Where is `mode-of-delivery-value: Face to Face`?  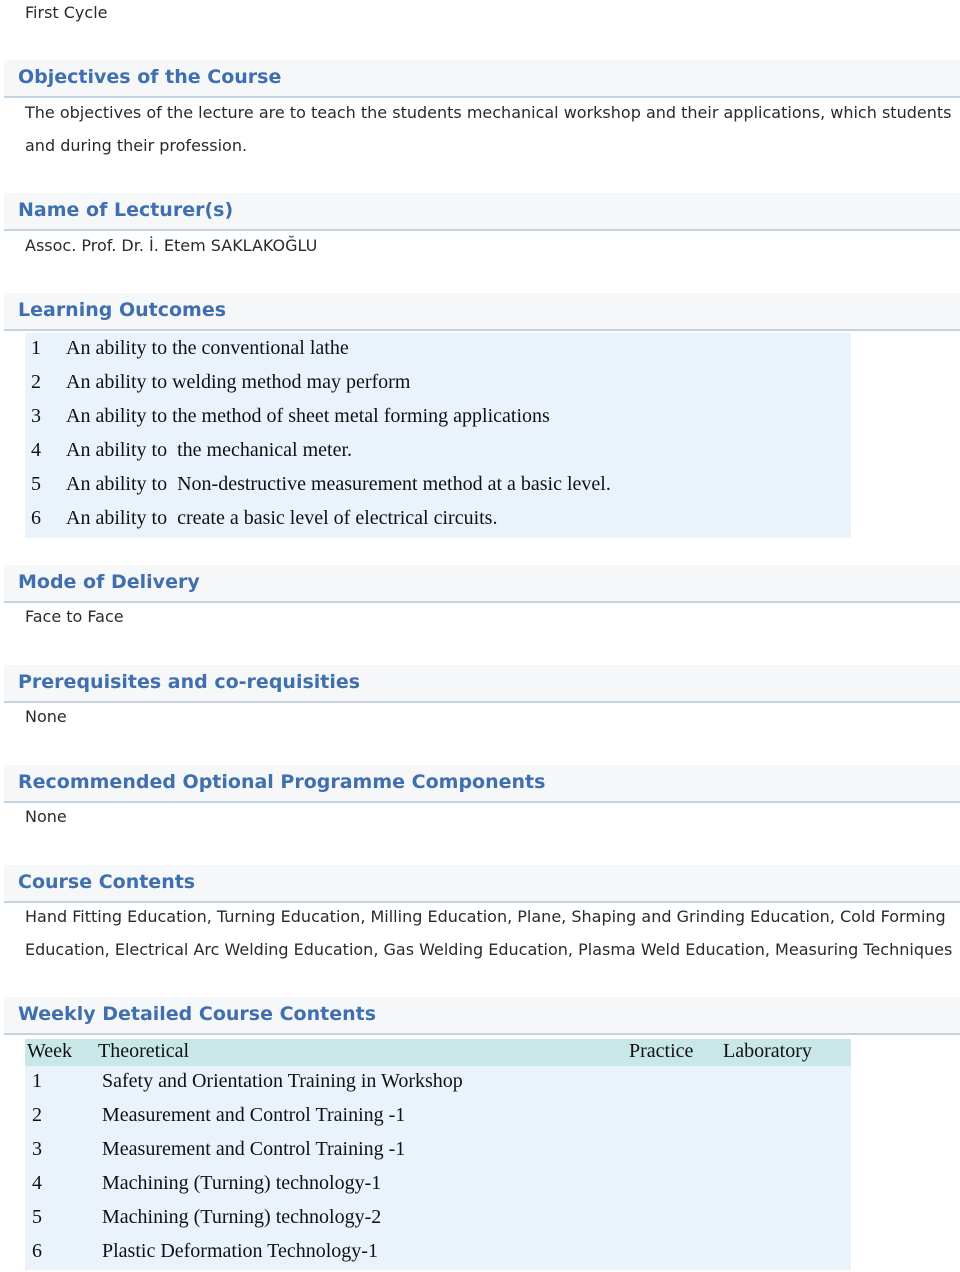
mode-of-delivery-value: Face to Face is located at coordinates (74, 616).